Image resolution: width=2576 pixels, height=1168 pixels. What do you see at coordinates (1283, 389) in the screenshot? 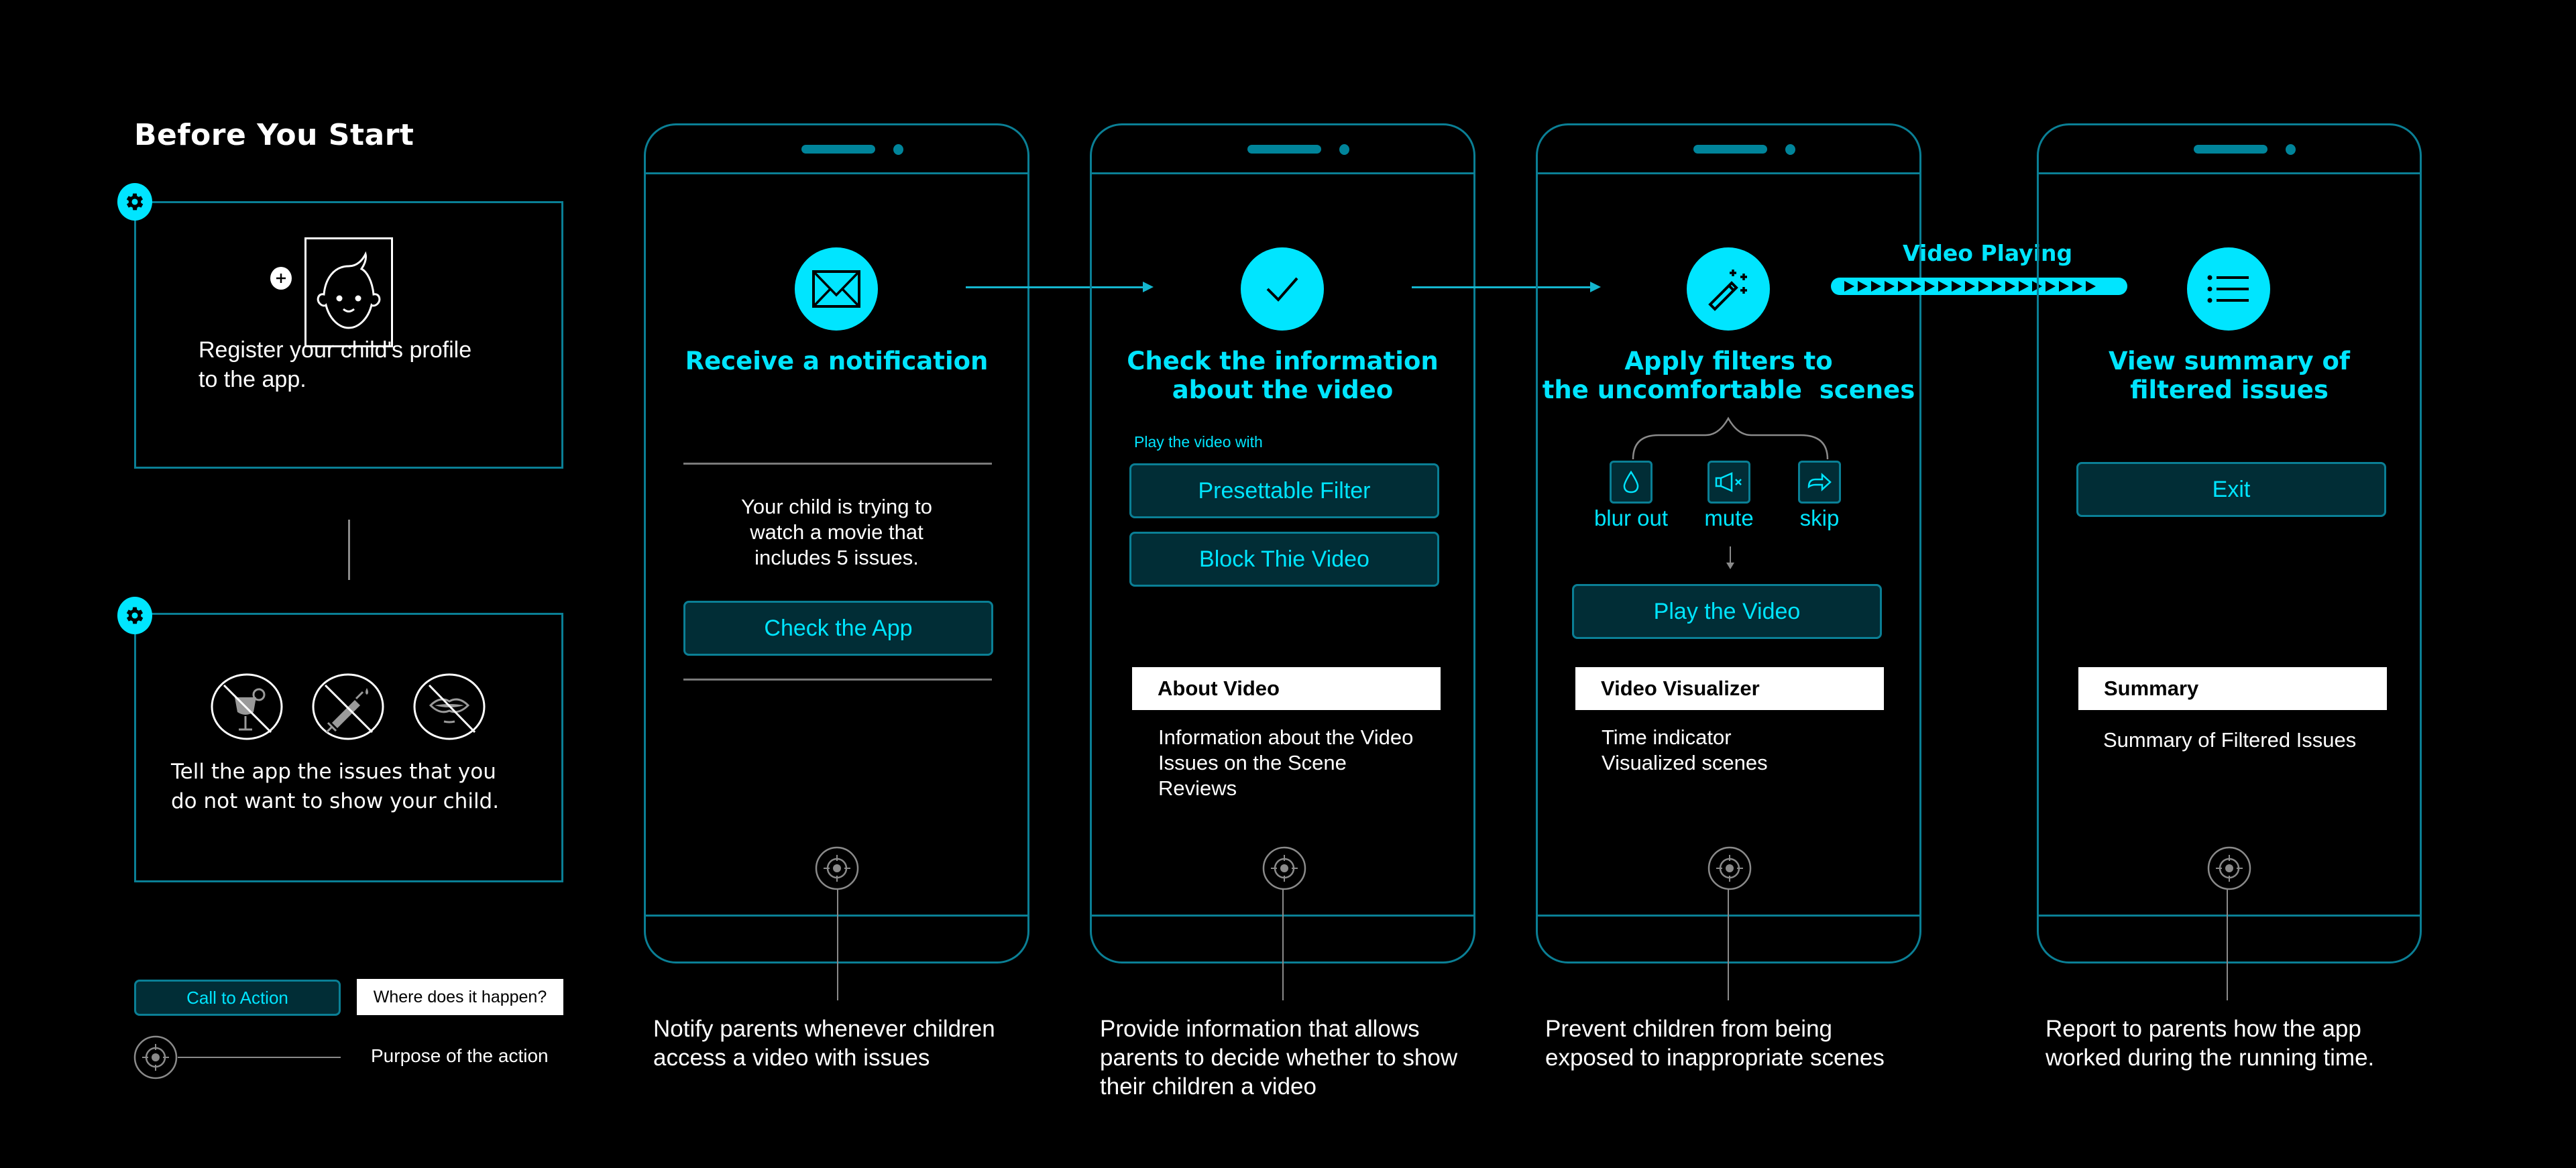
I see `step-title-line2: about the video` at bounding box center [1283, 389].